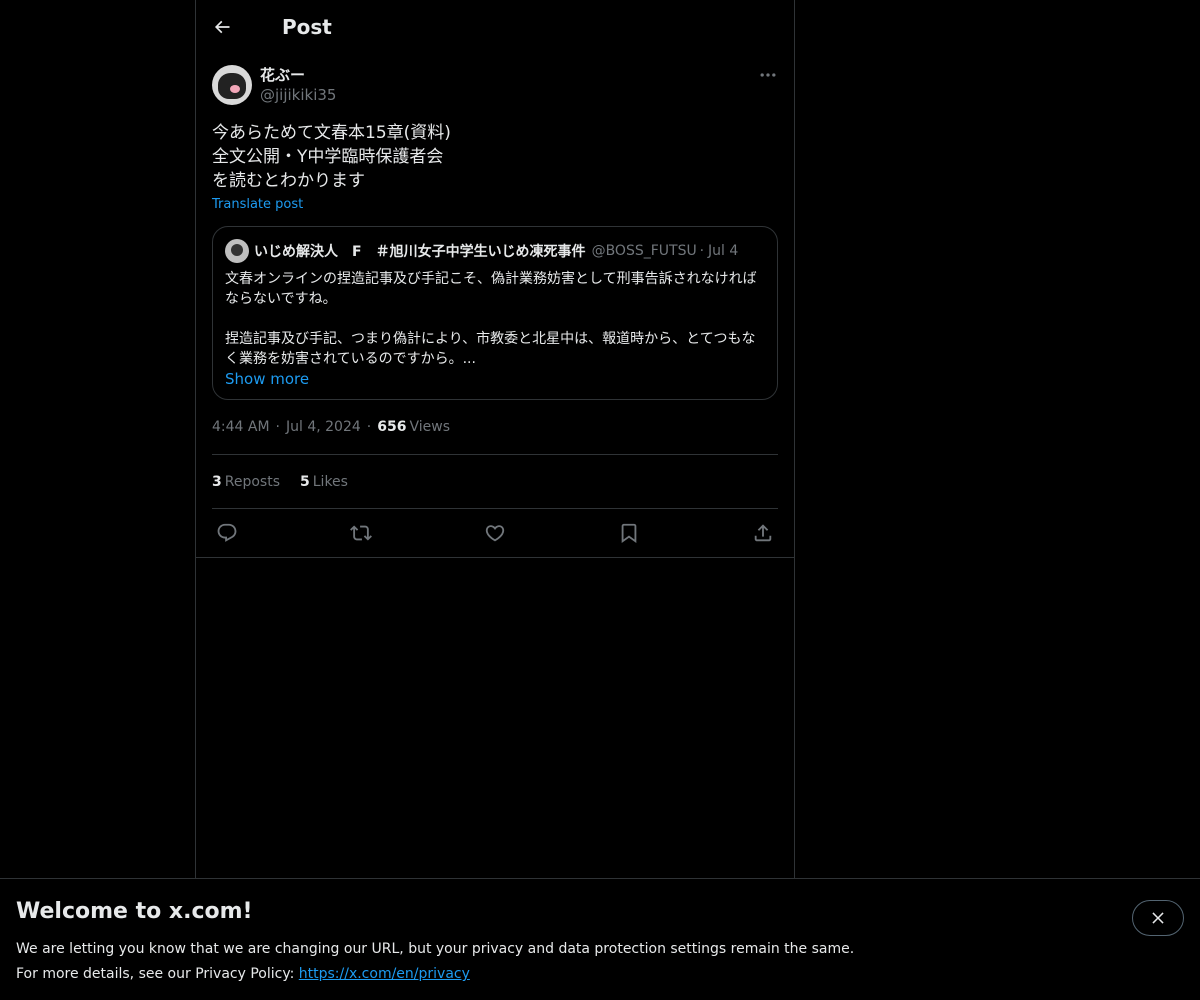  Describe the element at coordinates (298, 95) in the screenshot. I see `author-handle: @jijikiki35` at that location.